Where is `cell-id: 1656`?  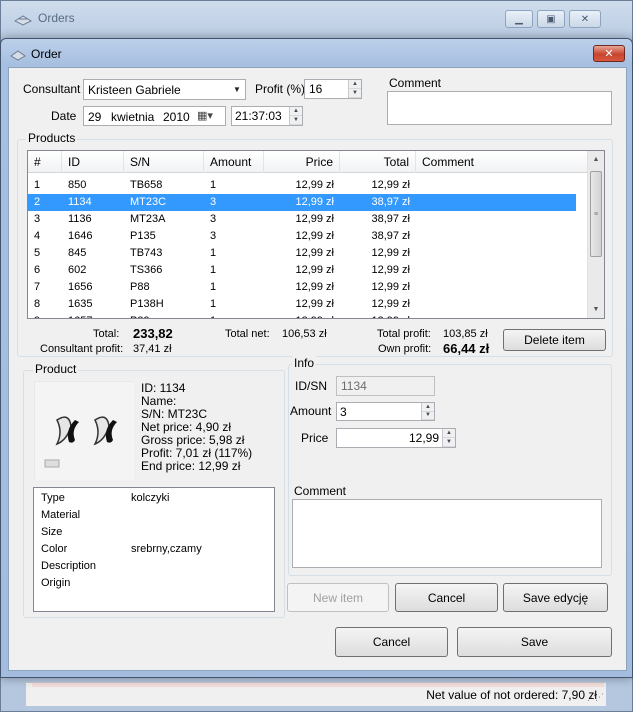
cell-id: 1656 is located at coordinates (80, 287).